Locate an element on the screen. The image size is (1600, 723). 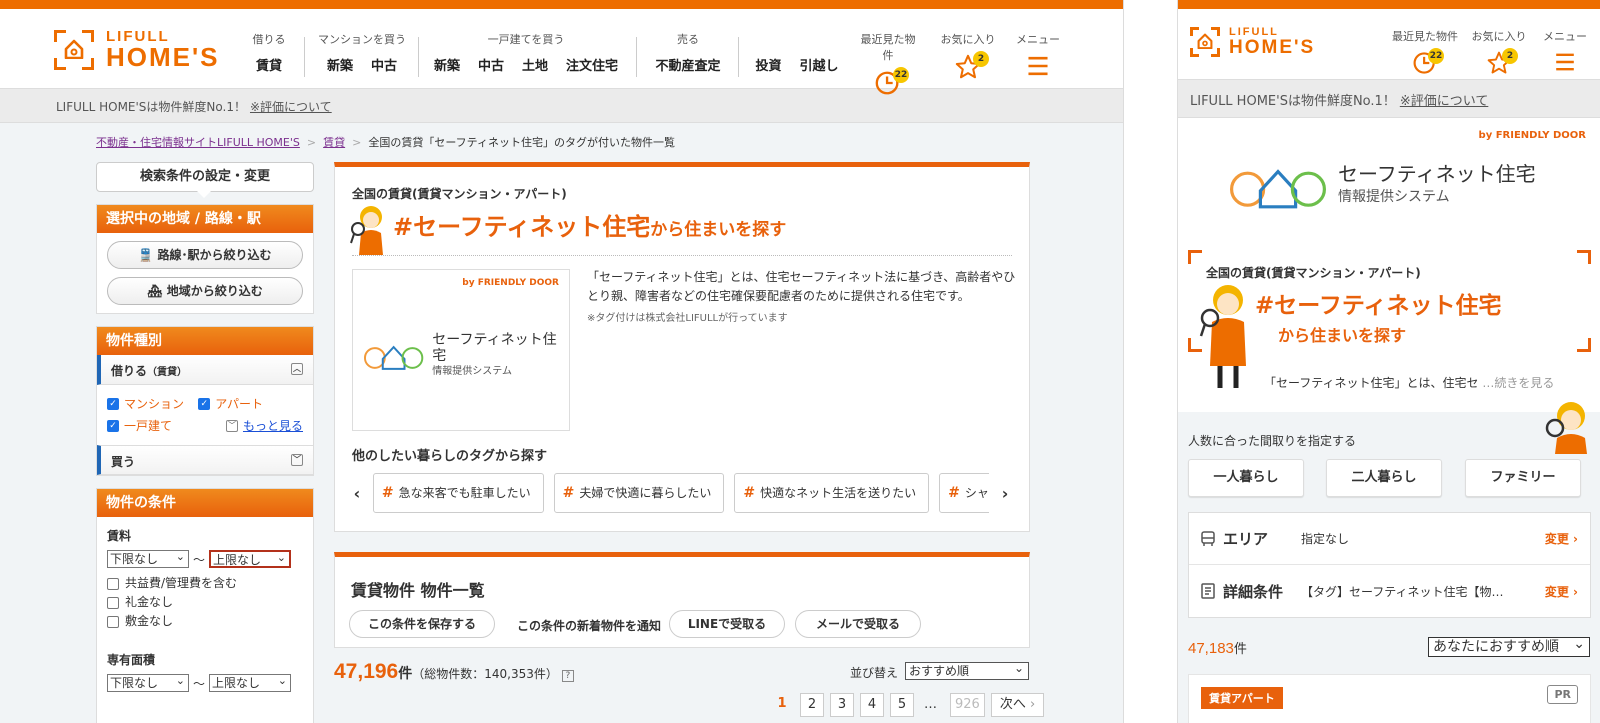
area-filter-button: 🏘 地域から絞り込む is located at coordinates (205, 291).